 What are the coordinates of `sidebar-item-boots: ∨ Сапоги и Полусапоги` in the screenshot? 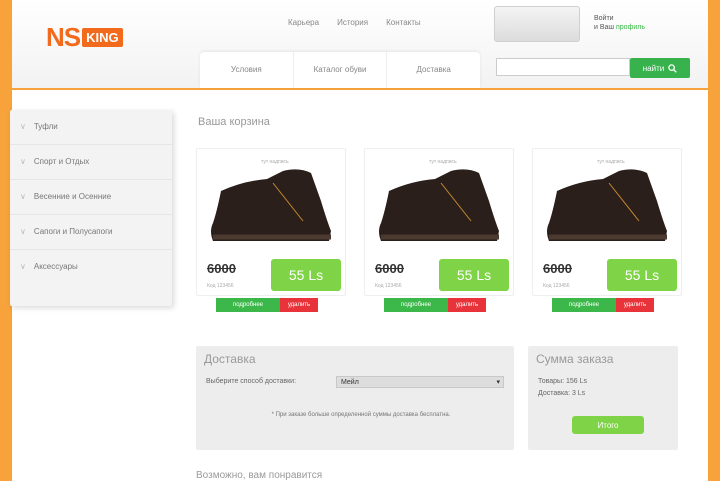 It's located at (91, 232).